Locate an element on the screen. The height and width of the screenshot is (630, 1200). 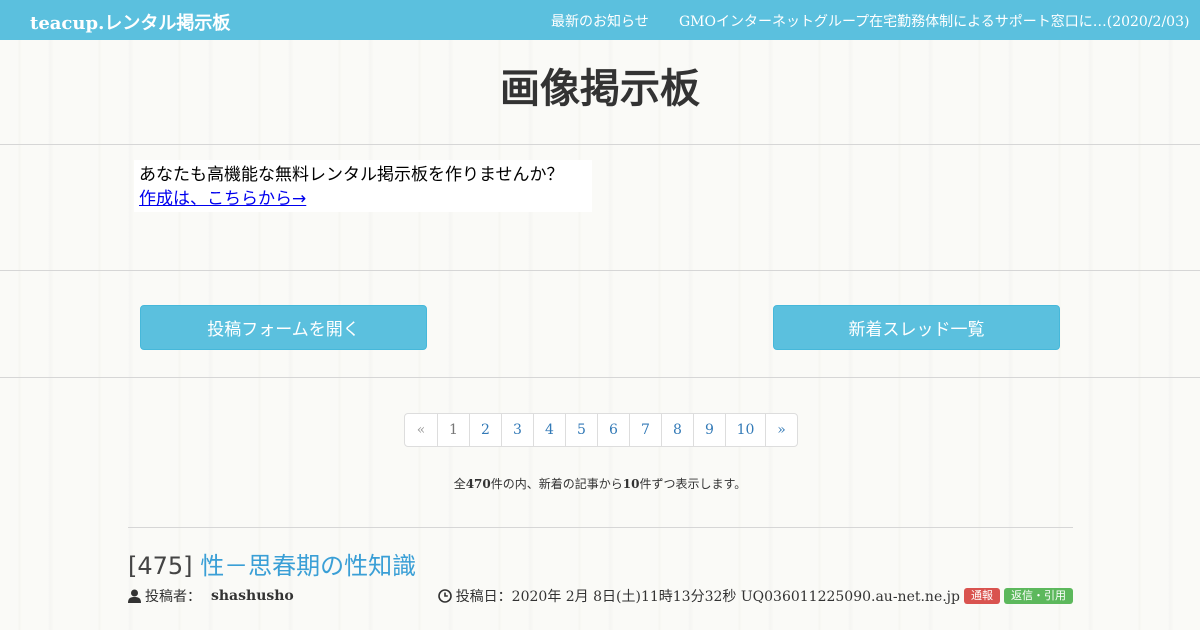
reply-quote-button: 返信・引用 is located at coordinates (1038, 596).